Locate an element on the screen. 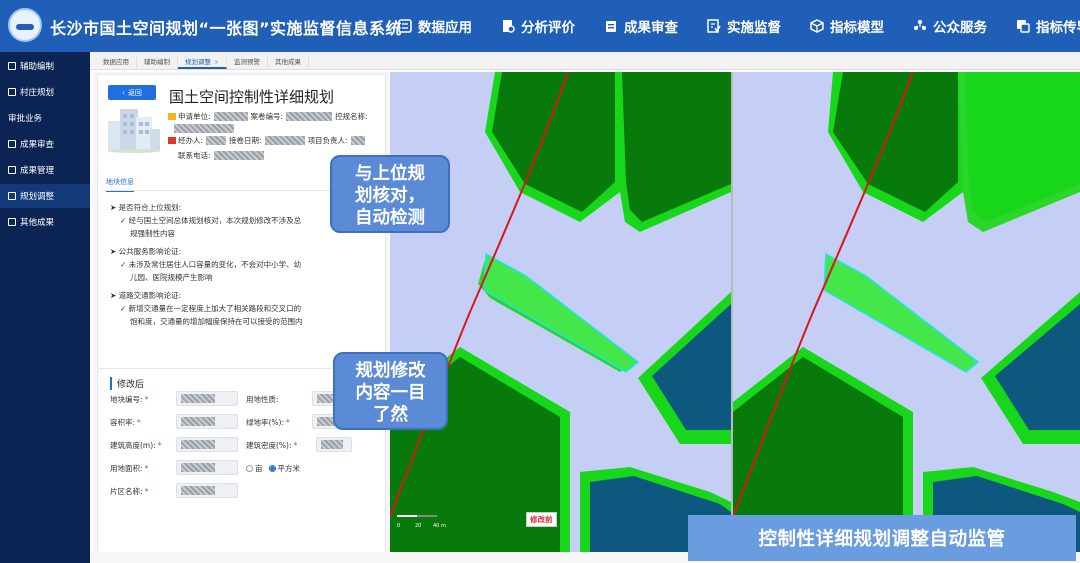 The width and height of the screenshot is (1080, 563). field-label: 容积率: * is located at coordinates (125, 422).